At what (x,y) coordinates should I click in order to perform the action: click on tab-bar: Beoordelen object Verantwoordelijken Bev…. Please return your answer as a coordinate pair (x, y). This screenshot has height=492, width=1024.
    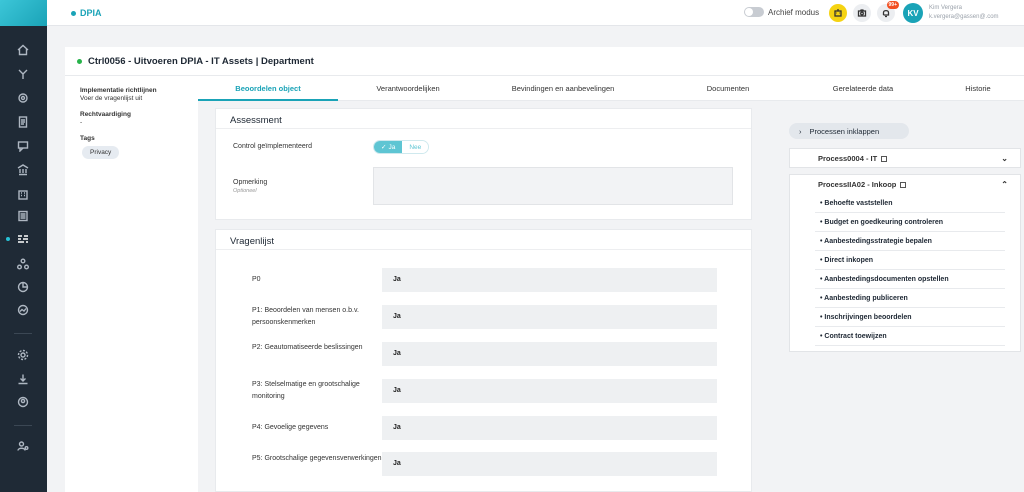
    Looking at the image, I should click on (611, 88).